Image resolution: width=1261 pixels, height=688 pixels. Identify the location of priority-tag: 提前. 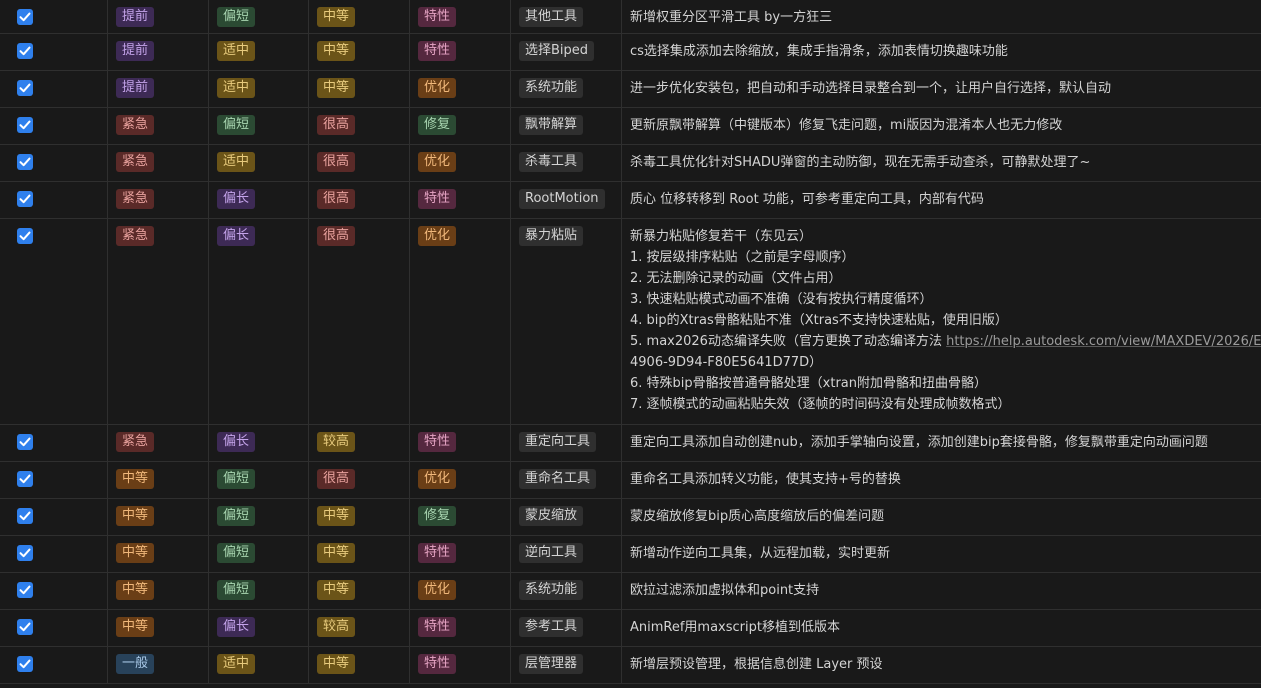
(135, 51).